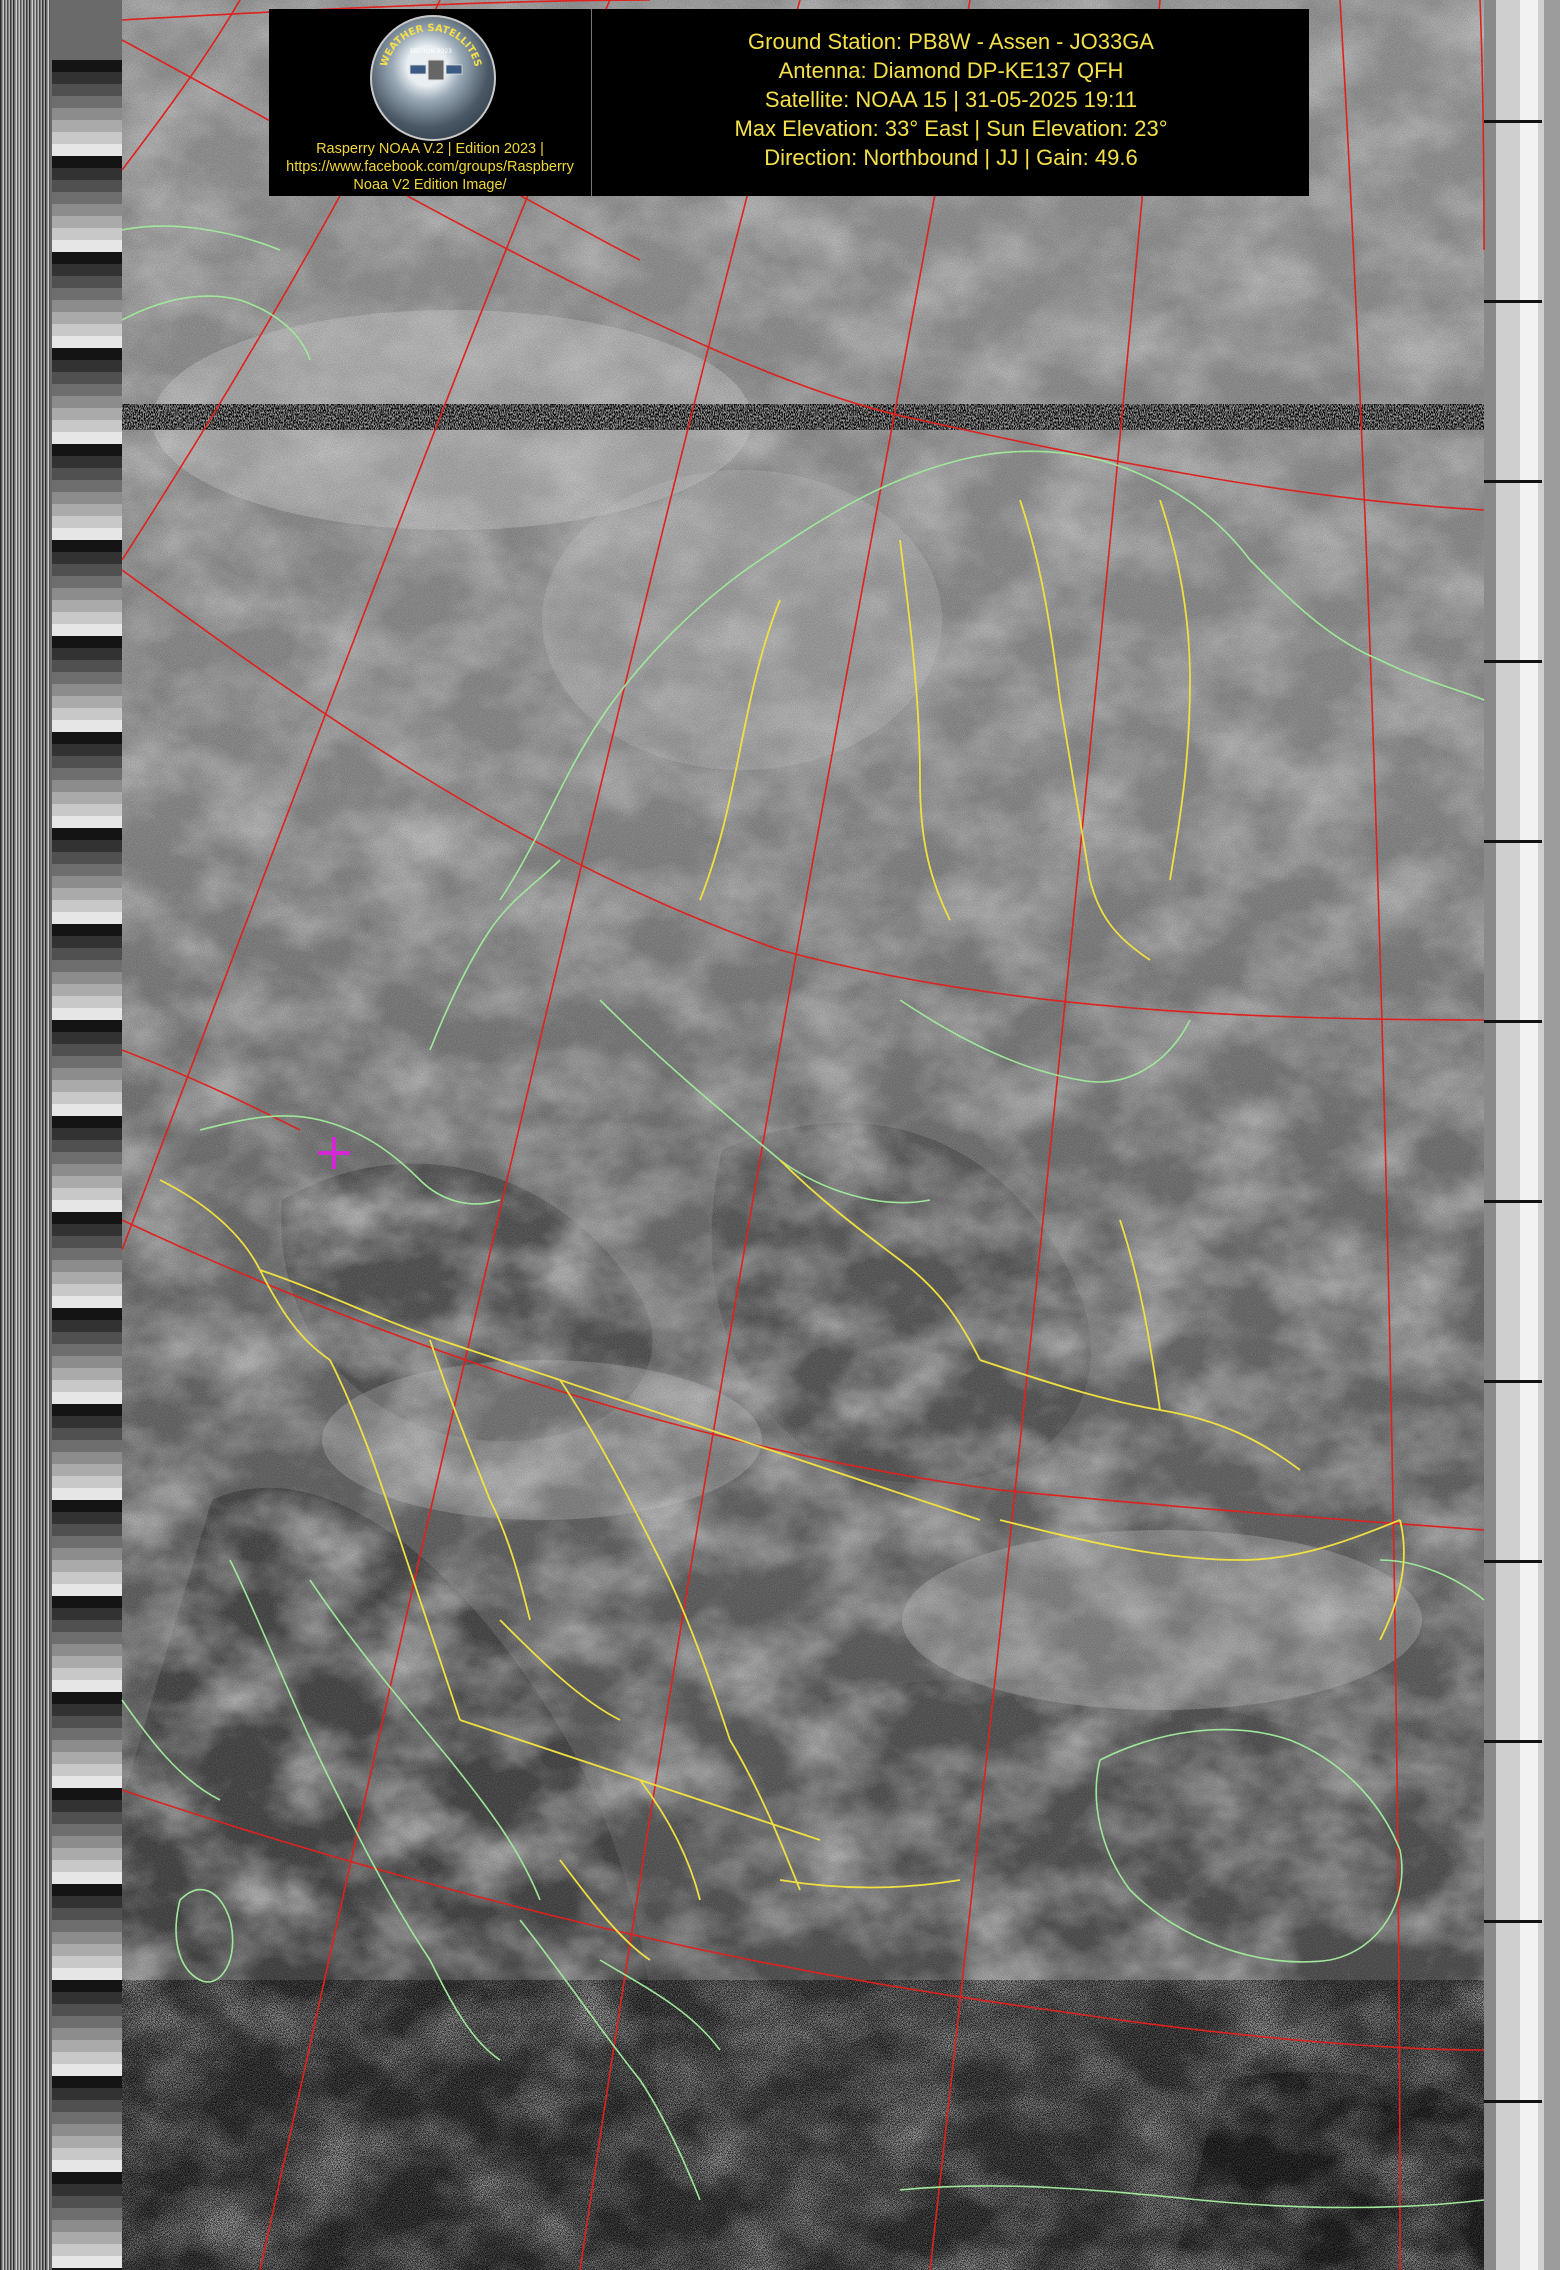  I want to click on station-line-direction: Direction: Northbound | JJ | Gain: 49.6, so click(951, 157).